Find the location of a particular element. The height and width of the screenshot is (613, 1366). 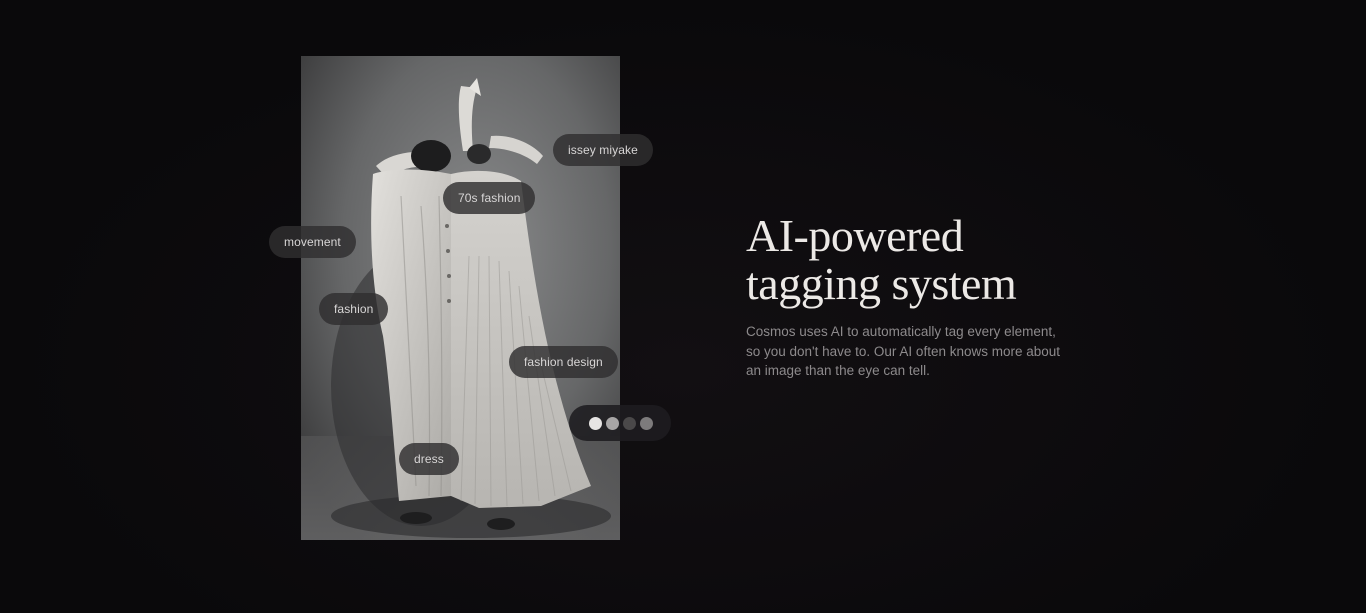

tag-issey-miyake: issey miyake is located at coordinates (603, 150).